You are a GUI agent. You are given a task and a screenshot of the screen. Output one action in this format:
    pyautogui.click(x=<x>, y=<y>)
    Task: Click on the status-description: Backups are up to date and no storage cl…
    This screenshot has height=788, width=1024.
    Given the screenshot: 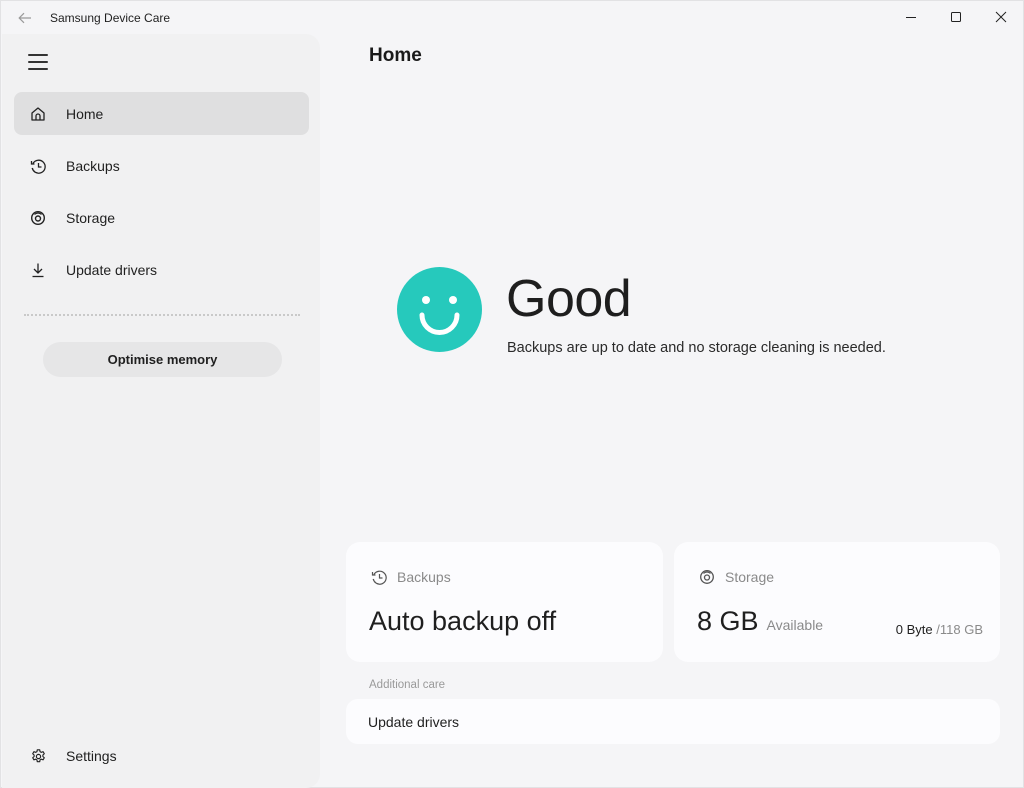 What is the action you would take?
    pyautogui.click(x=696, y=348)
    